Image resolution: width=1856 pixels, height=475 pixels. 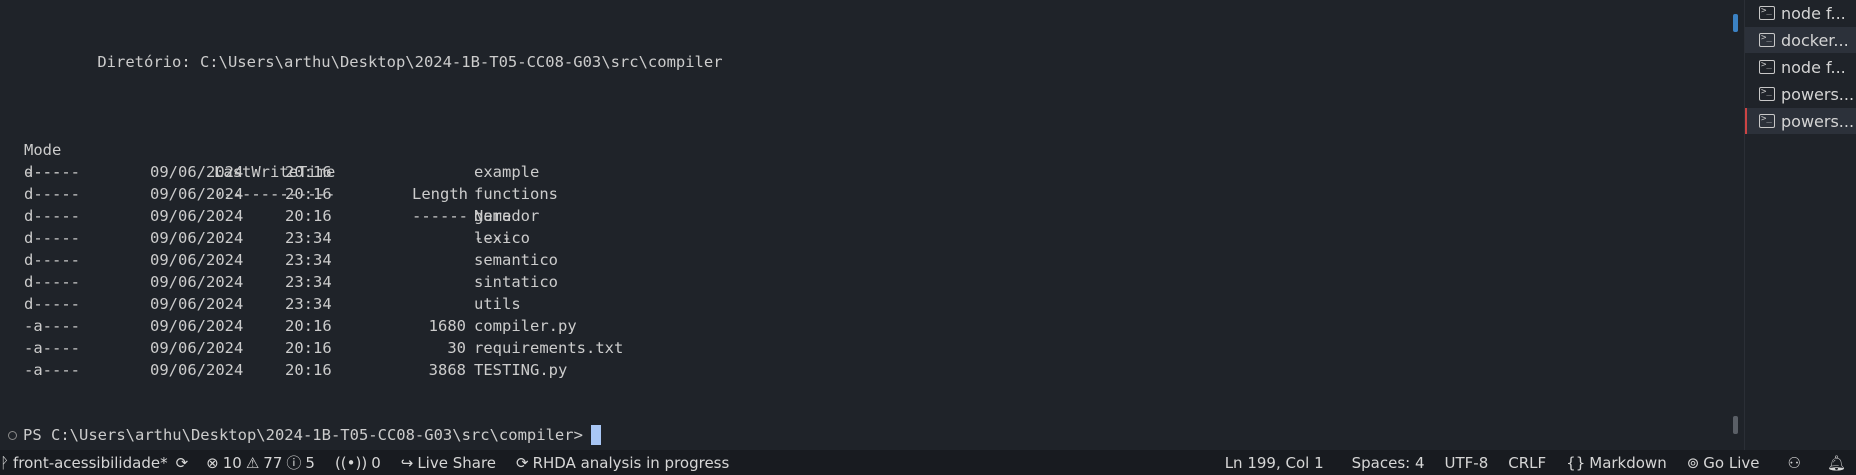 I want to click on table-header-dashes: ---- ------------- ------ ----, so click(x=267, y=193).